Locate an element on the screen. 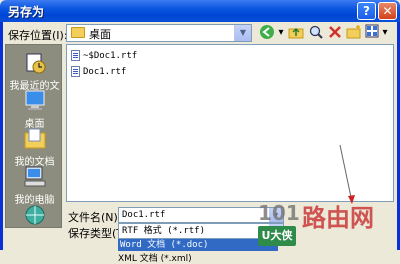 This screenshot has width=400, height=264. place-network is located at coordinates (34, 216).